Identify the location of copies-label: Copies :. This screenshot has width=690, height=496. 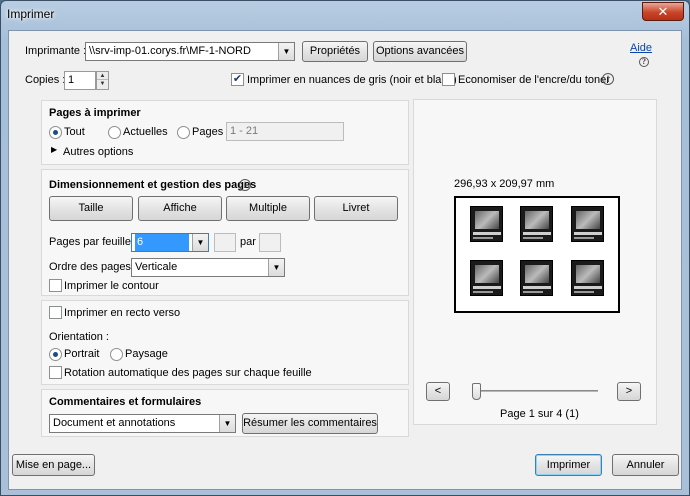
(45, 80).